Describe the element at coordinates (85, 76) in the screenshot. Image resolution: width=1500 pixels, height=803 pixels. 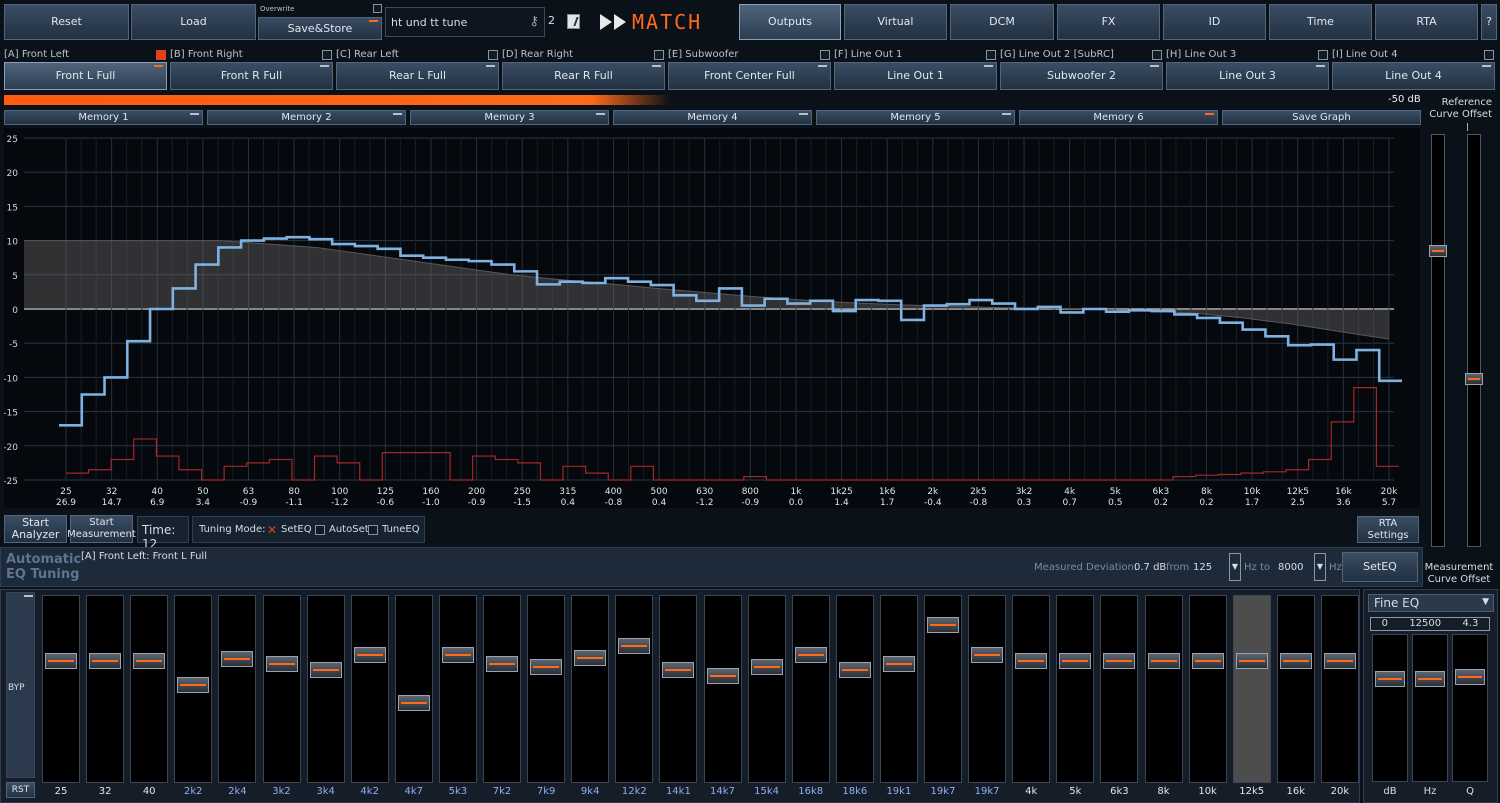
I see `channel-button-0: Front L Full` at that location.